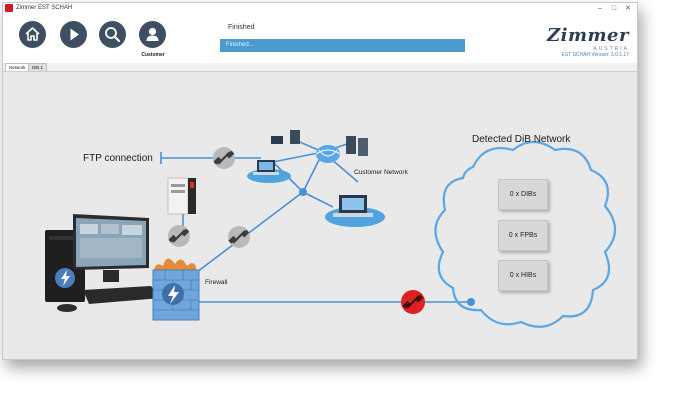  I want to click on play-icon, so click(74, 34).